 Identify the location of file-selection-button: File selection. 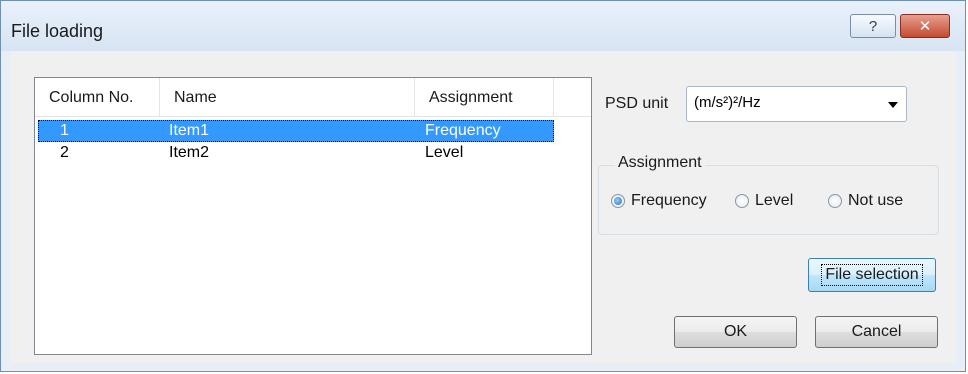
(872, 275).